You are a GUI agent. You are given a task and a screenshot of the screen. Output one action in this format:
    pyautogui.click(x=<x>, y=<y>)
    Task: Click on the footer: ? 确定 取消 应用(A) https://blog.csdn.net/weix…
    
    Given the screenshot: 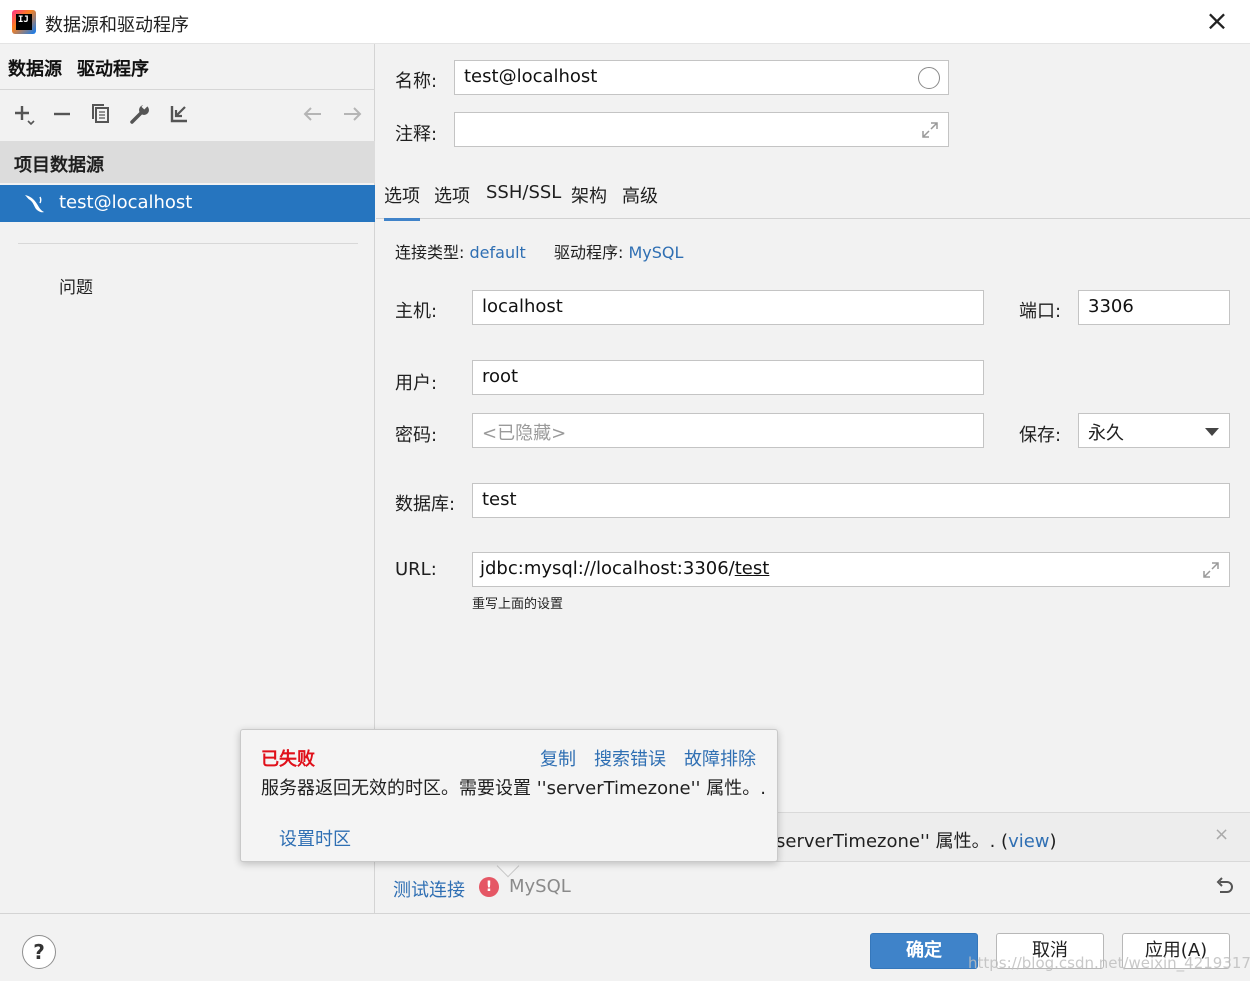 What is the action you would take?
    pyautogui.click(x=625, y=947)
    